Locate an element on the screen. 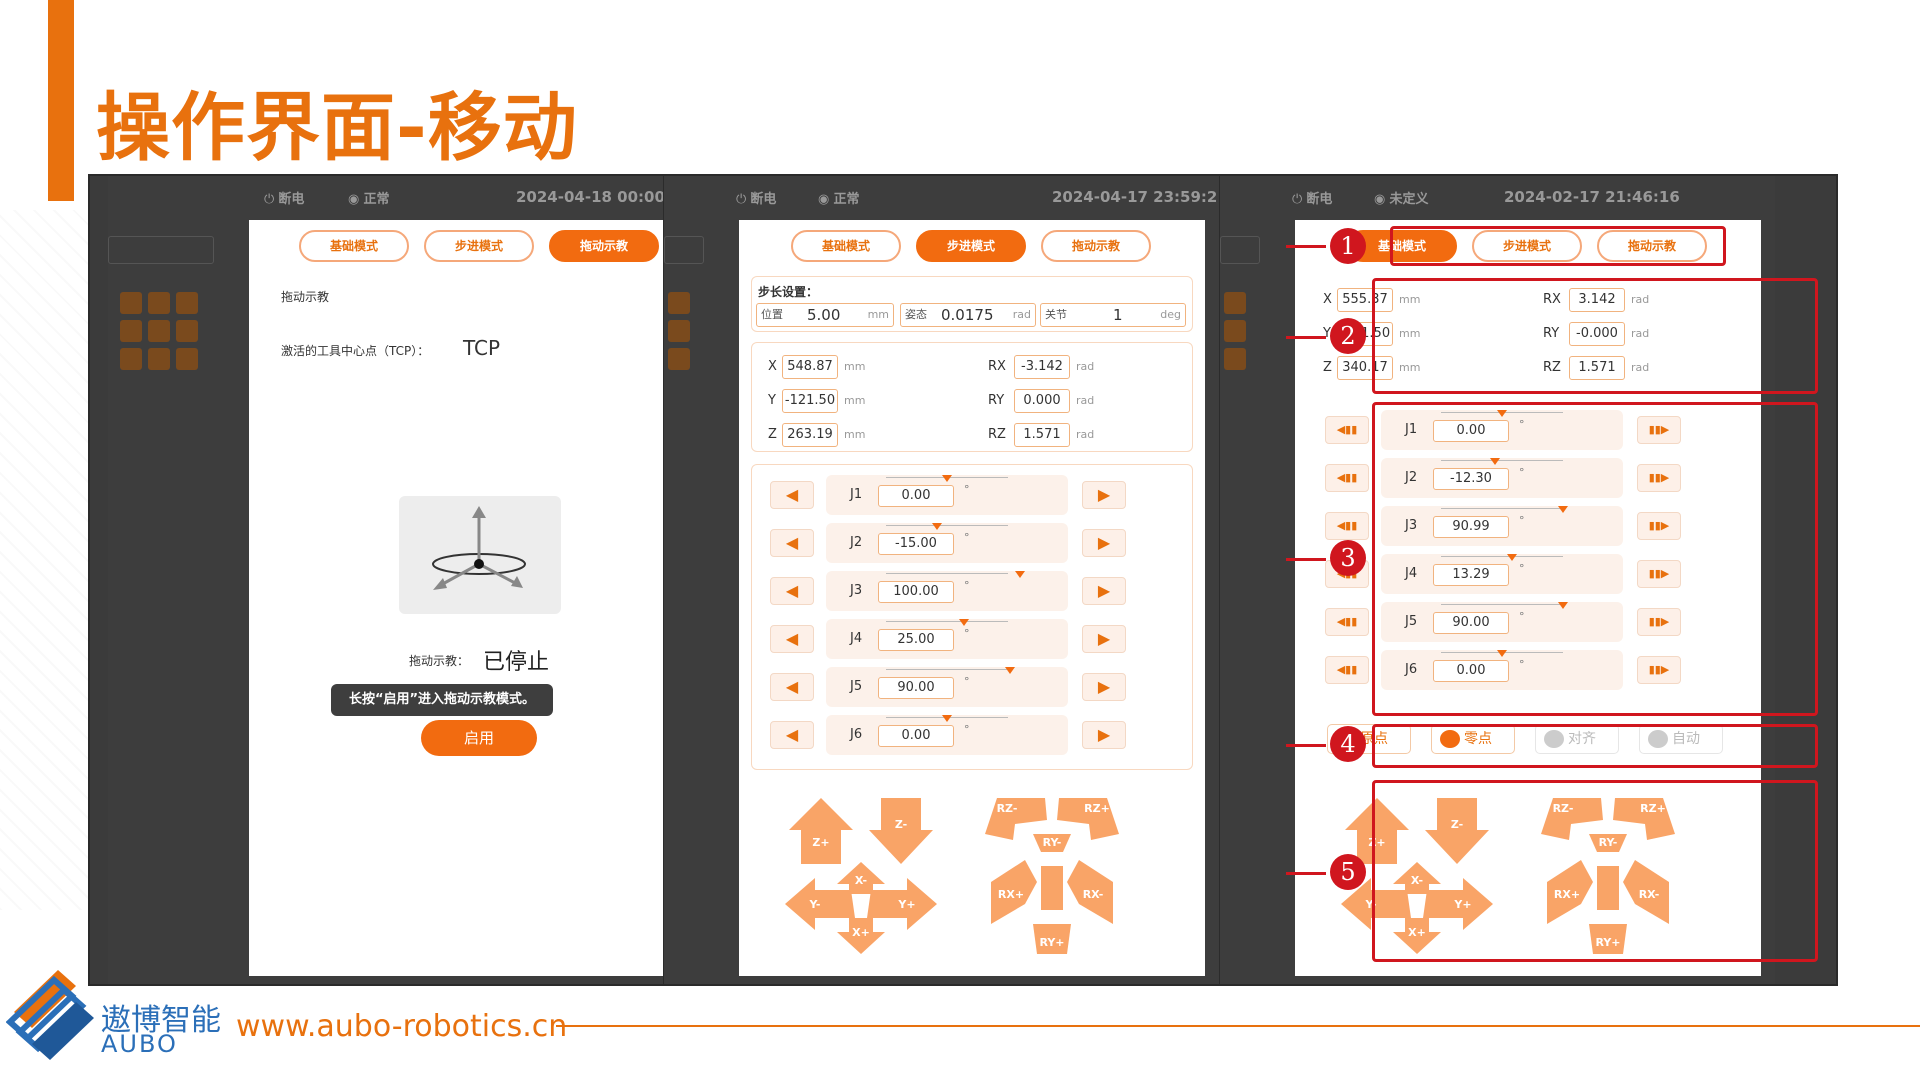 The image size is (1920, 1080). pose-value-field: 548.87 is located at coordinates (810, 367).